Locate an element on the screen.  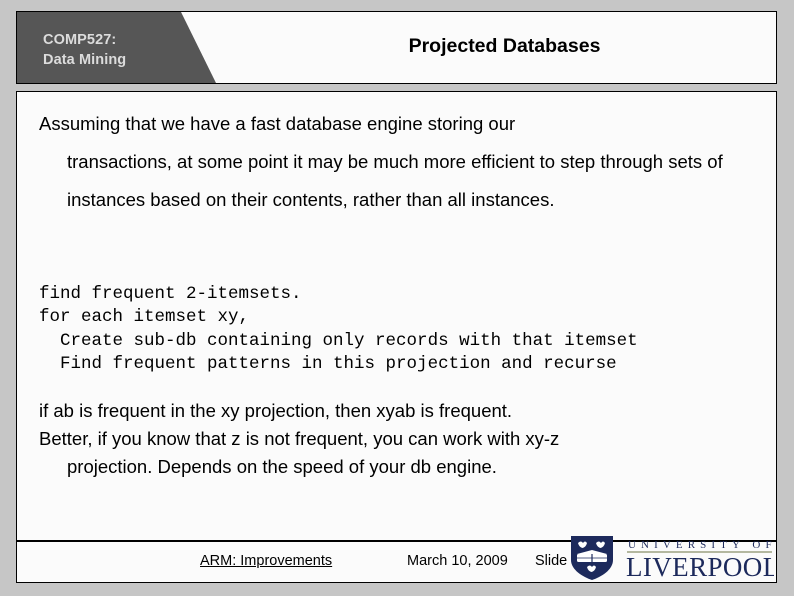
university-of-liverpool-logo: UNIVERSITY OF LIVERPOOL is located at coordinates (671, 558).